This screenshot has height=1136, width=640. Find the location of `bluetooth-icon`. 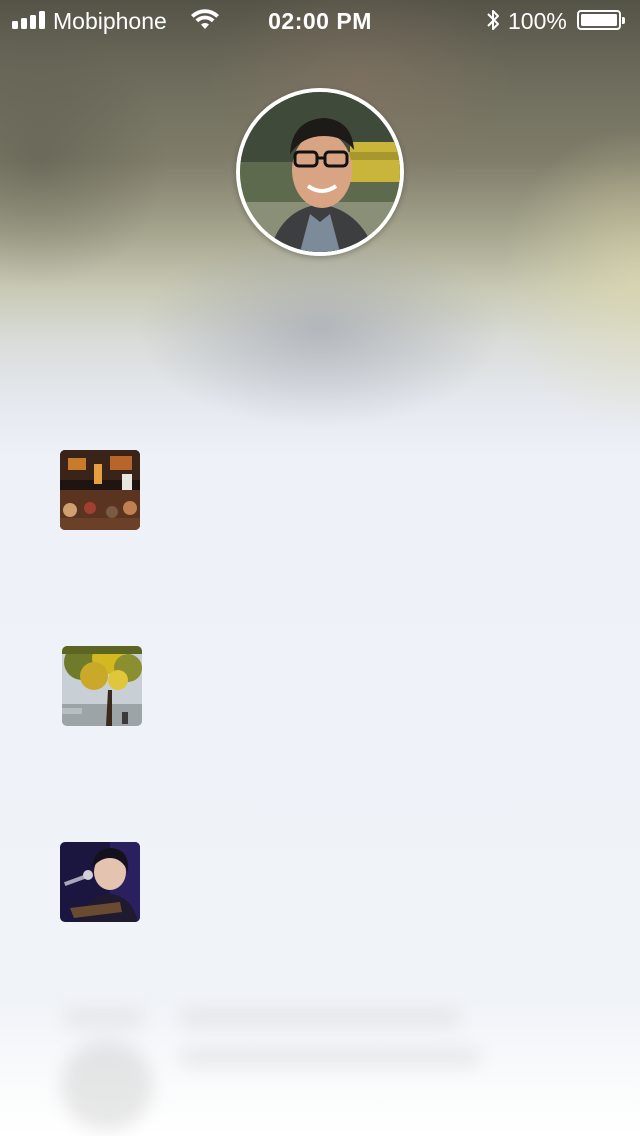

bluetooth-icon is located at coordinates (493, 23).